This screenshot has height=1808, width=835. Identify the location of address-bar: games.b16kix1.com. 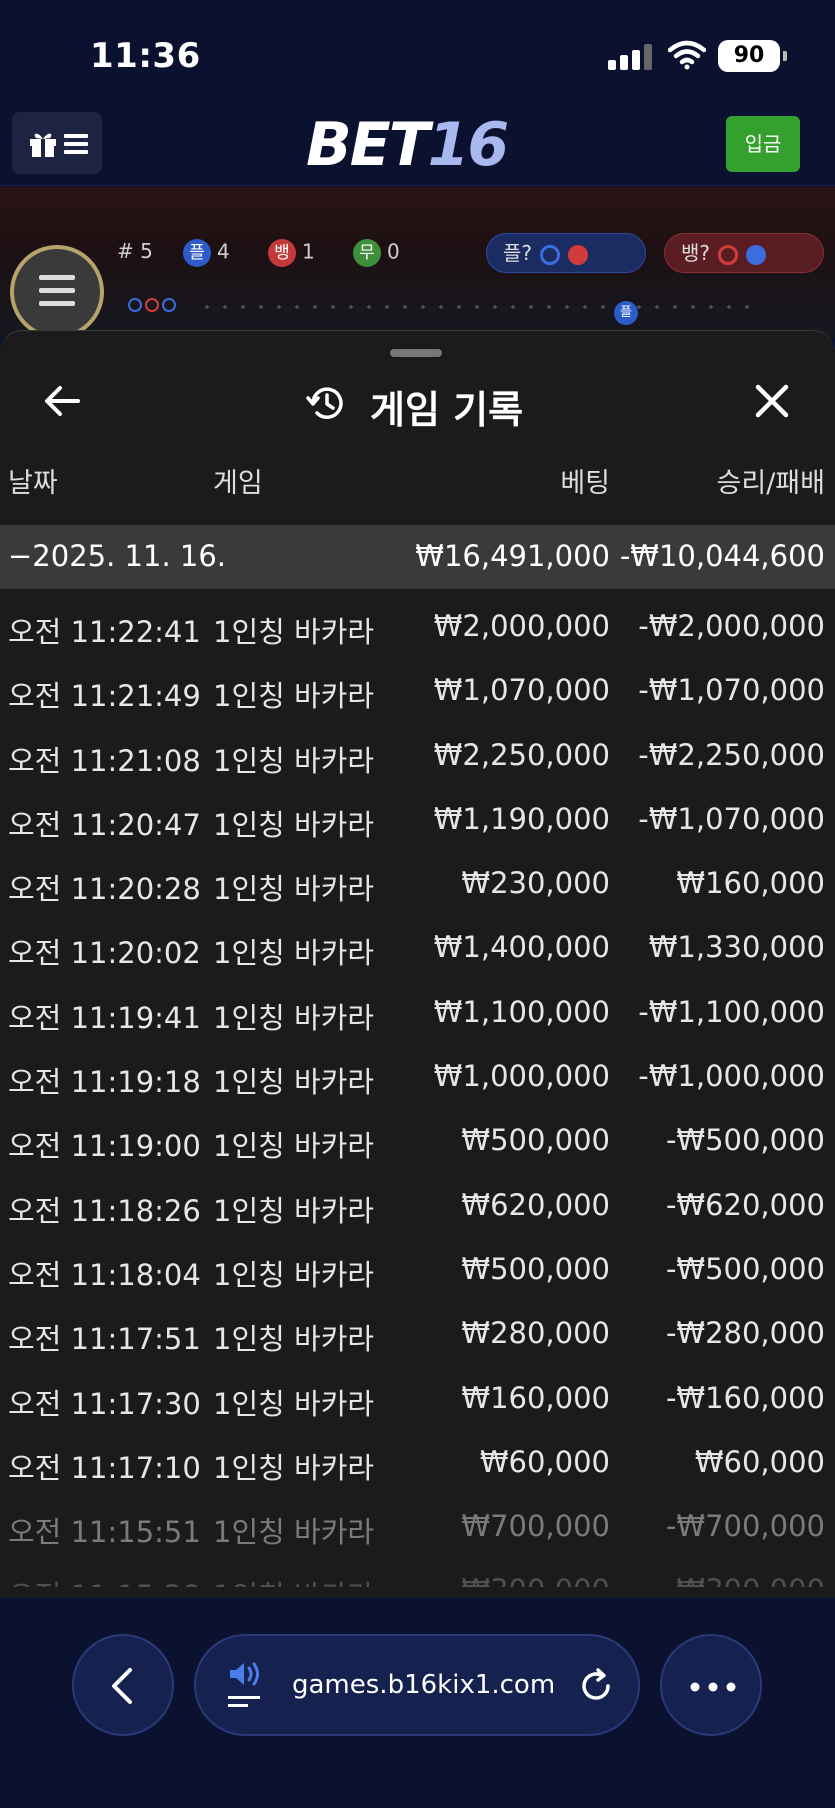
(417, 1685).